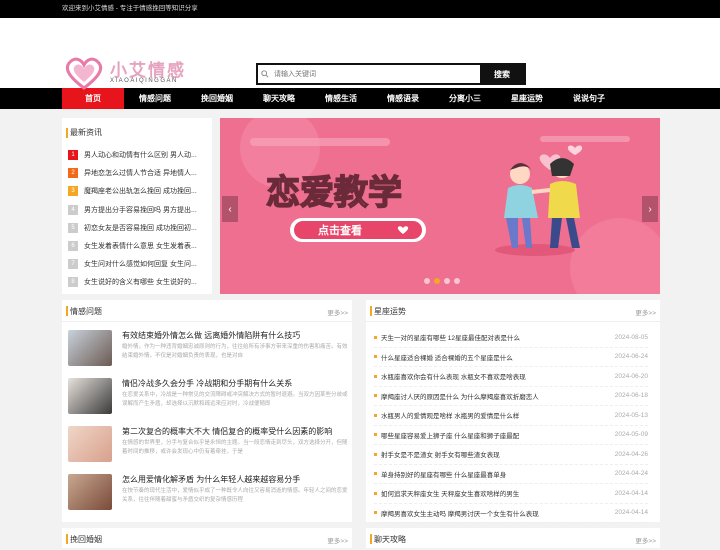  I want to click on horoscope-item: 水瓶男人的爱情观是啥样 水瓶男的爱情是什么样 2024-05-13, so click(511, 416).